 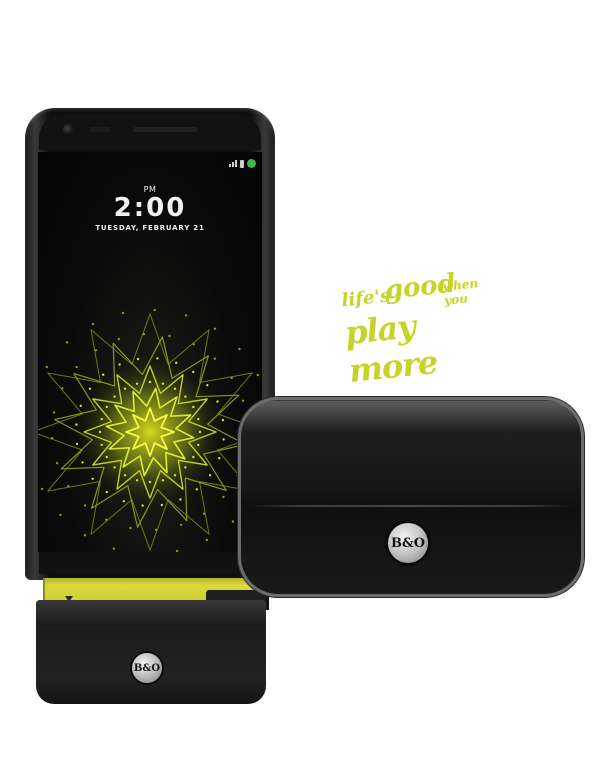 I want to click on tagline-part-4: play more, so click(x=391, y=348).